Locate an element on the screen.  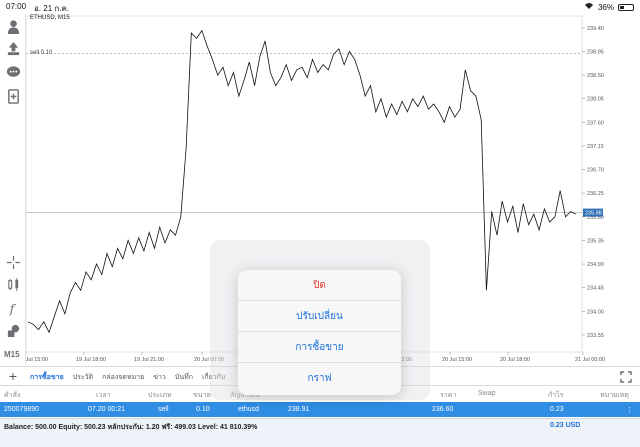
y-tick-label: 239.40 is located at coordinates (595, 29).